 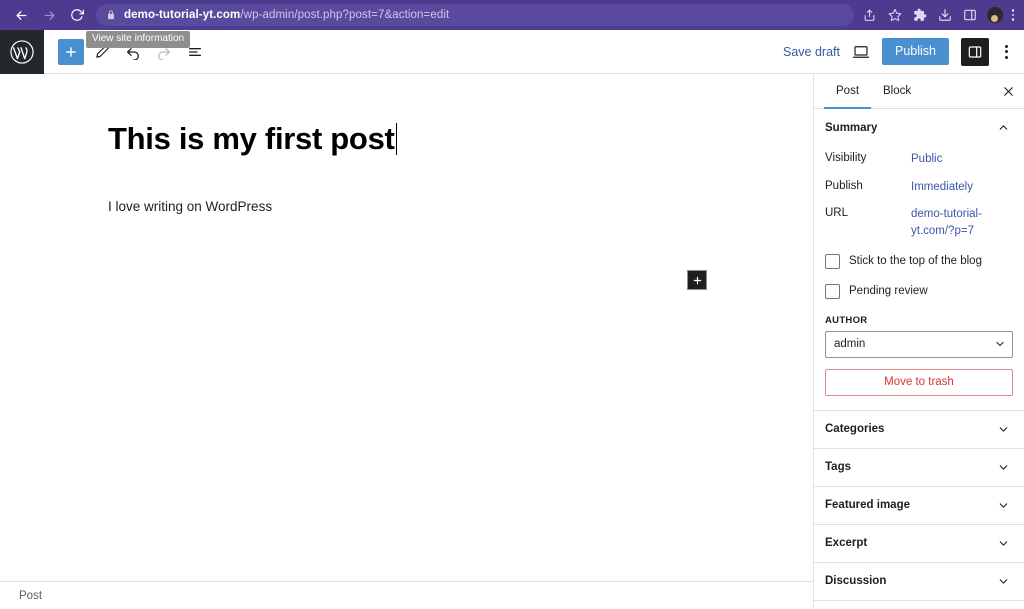 What do you see at coordinates (1003, 127) in the screenshot?
I see `chevron-up-icon` at bounding box center [1003, 127].